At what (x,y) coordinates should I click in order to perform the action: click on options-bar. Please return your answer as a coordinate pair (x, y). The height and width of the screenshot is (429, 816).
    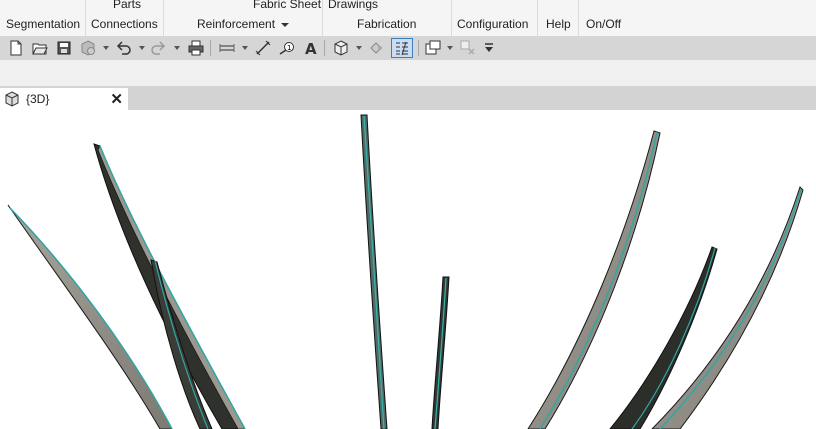
    Looking at the image, I should click on (408, 73).